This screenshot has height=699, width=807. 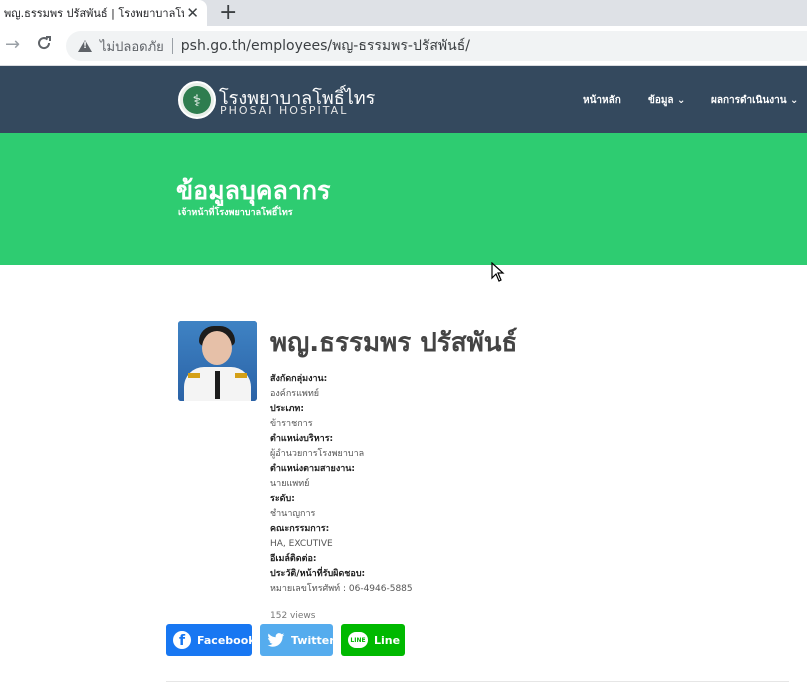 I want to click on logo-icon: ⚕, so click(x=197, y=100).